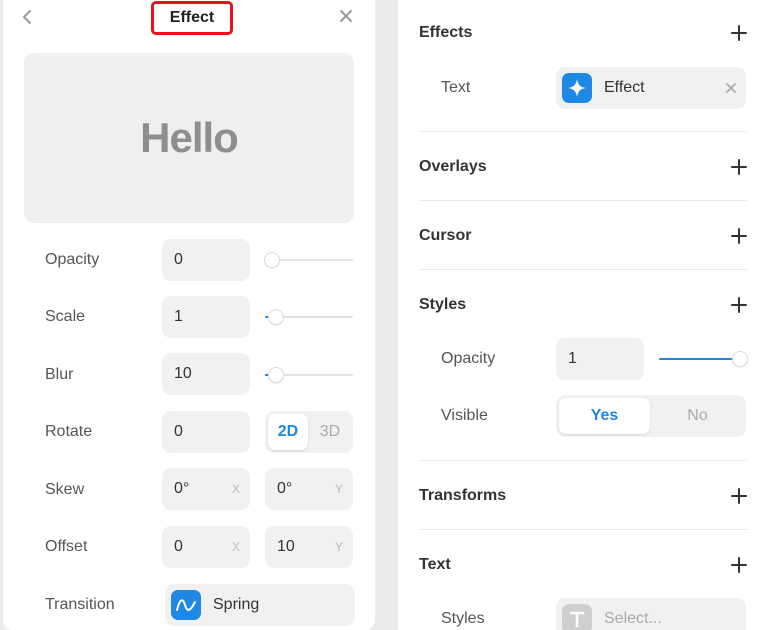  I want to click on effect-chip-label: Effect, so click(624, 87).